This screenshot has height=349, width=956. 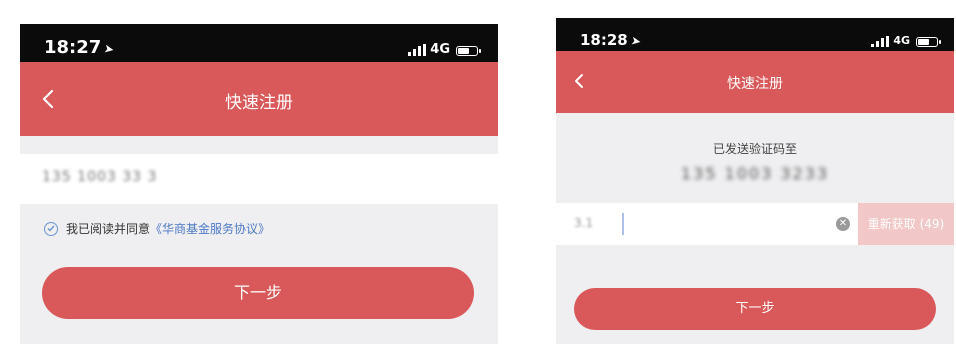 What do you see at coordinates (73, 47) in the screenshot?
I see `status-time-text: 18:27` at bounding box center [73, 47].